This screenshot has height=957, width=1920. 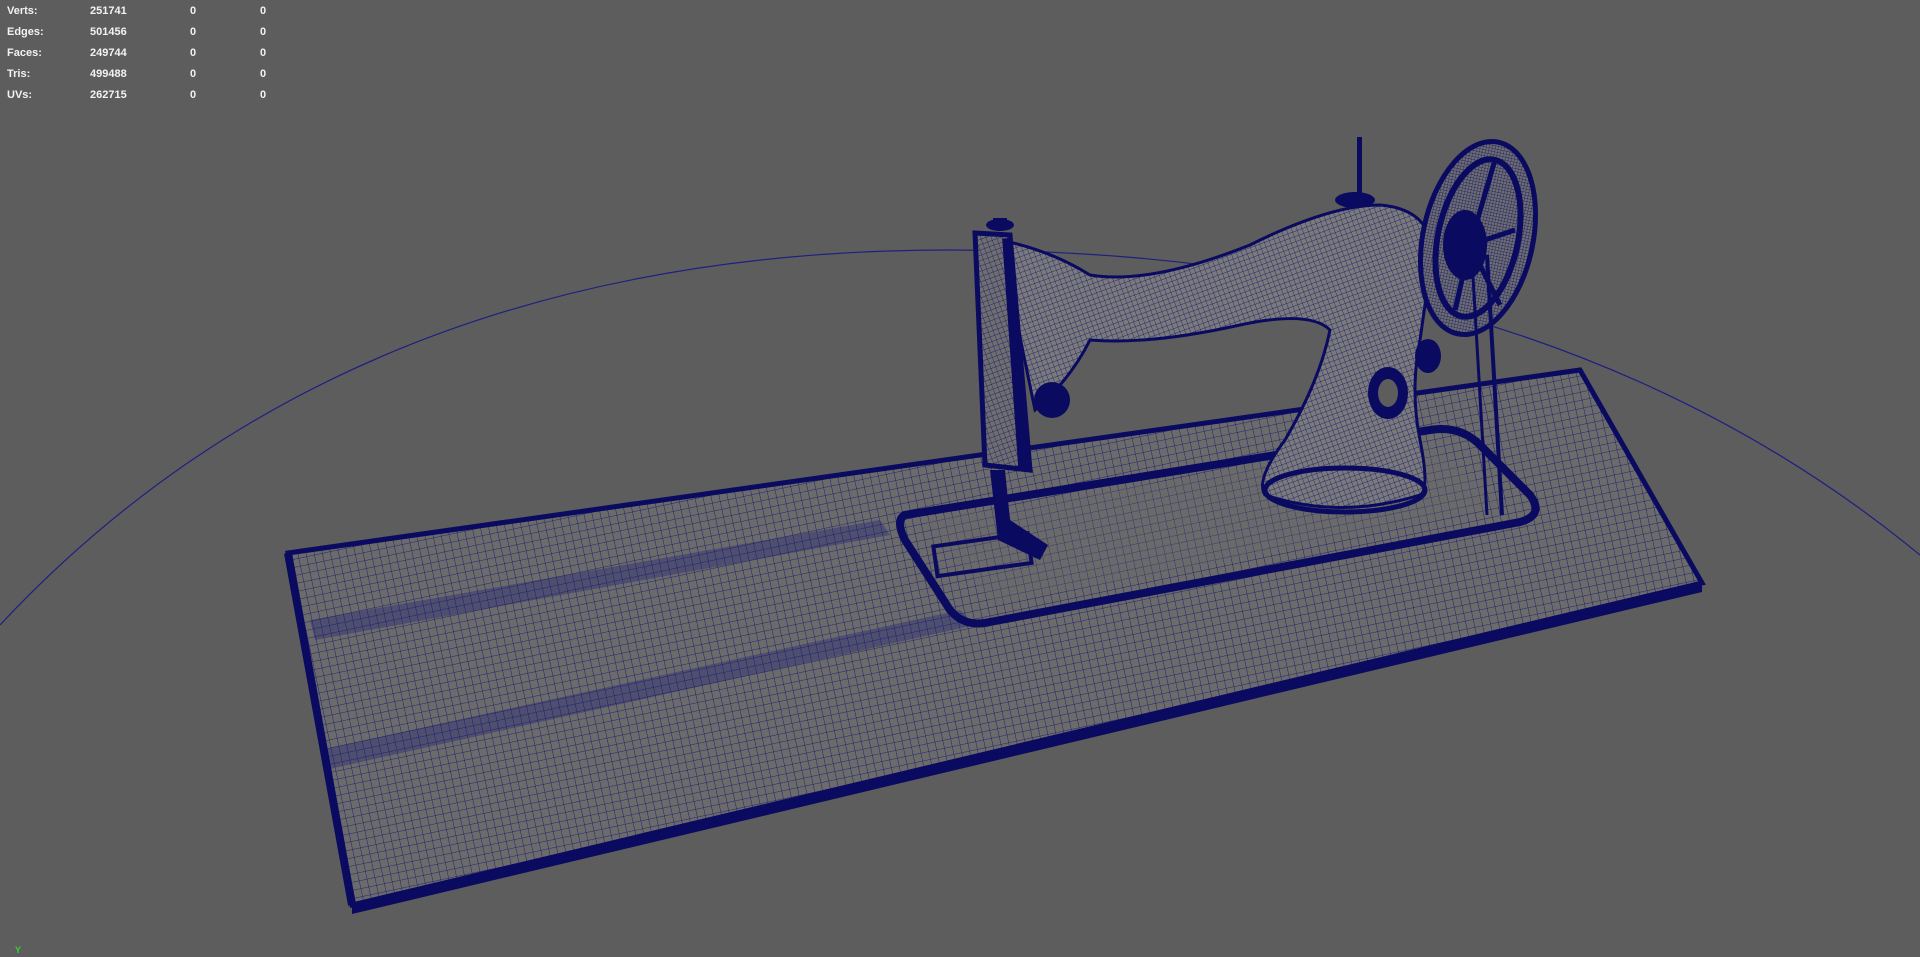 I want to click on axis-y-label: Y, so click(x=18, y=950).